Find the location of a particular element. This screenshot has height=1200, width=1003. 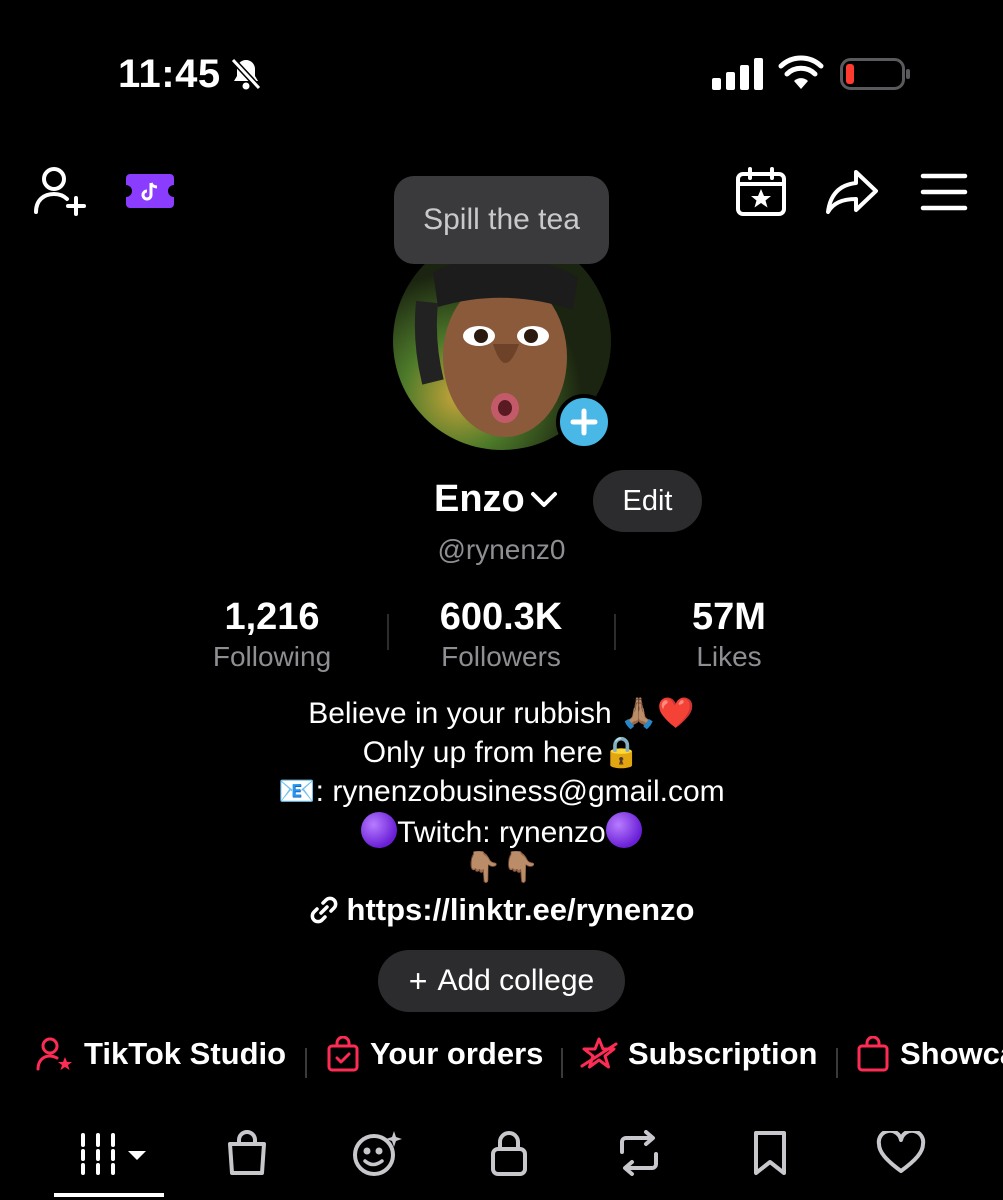

tab-favorites is located at coordinates (770, 1153).